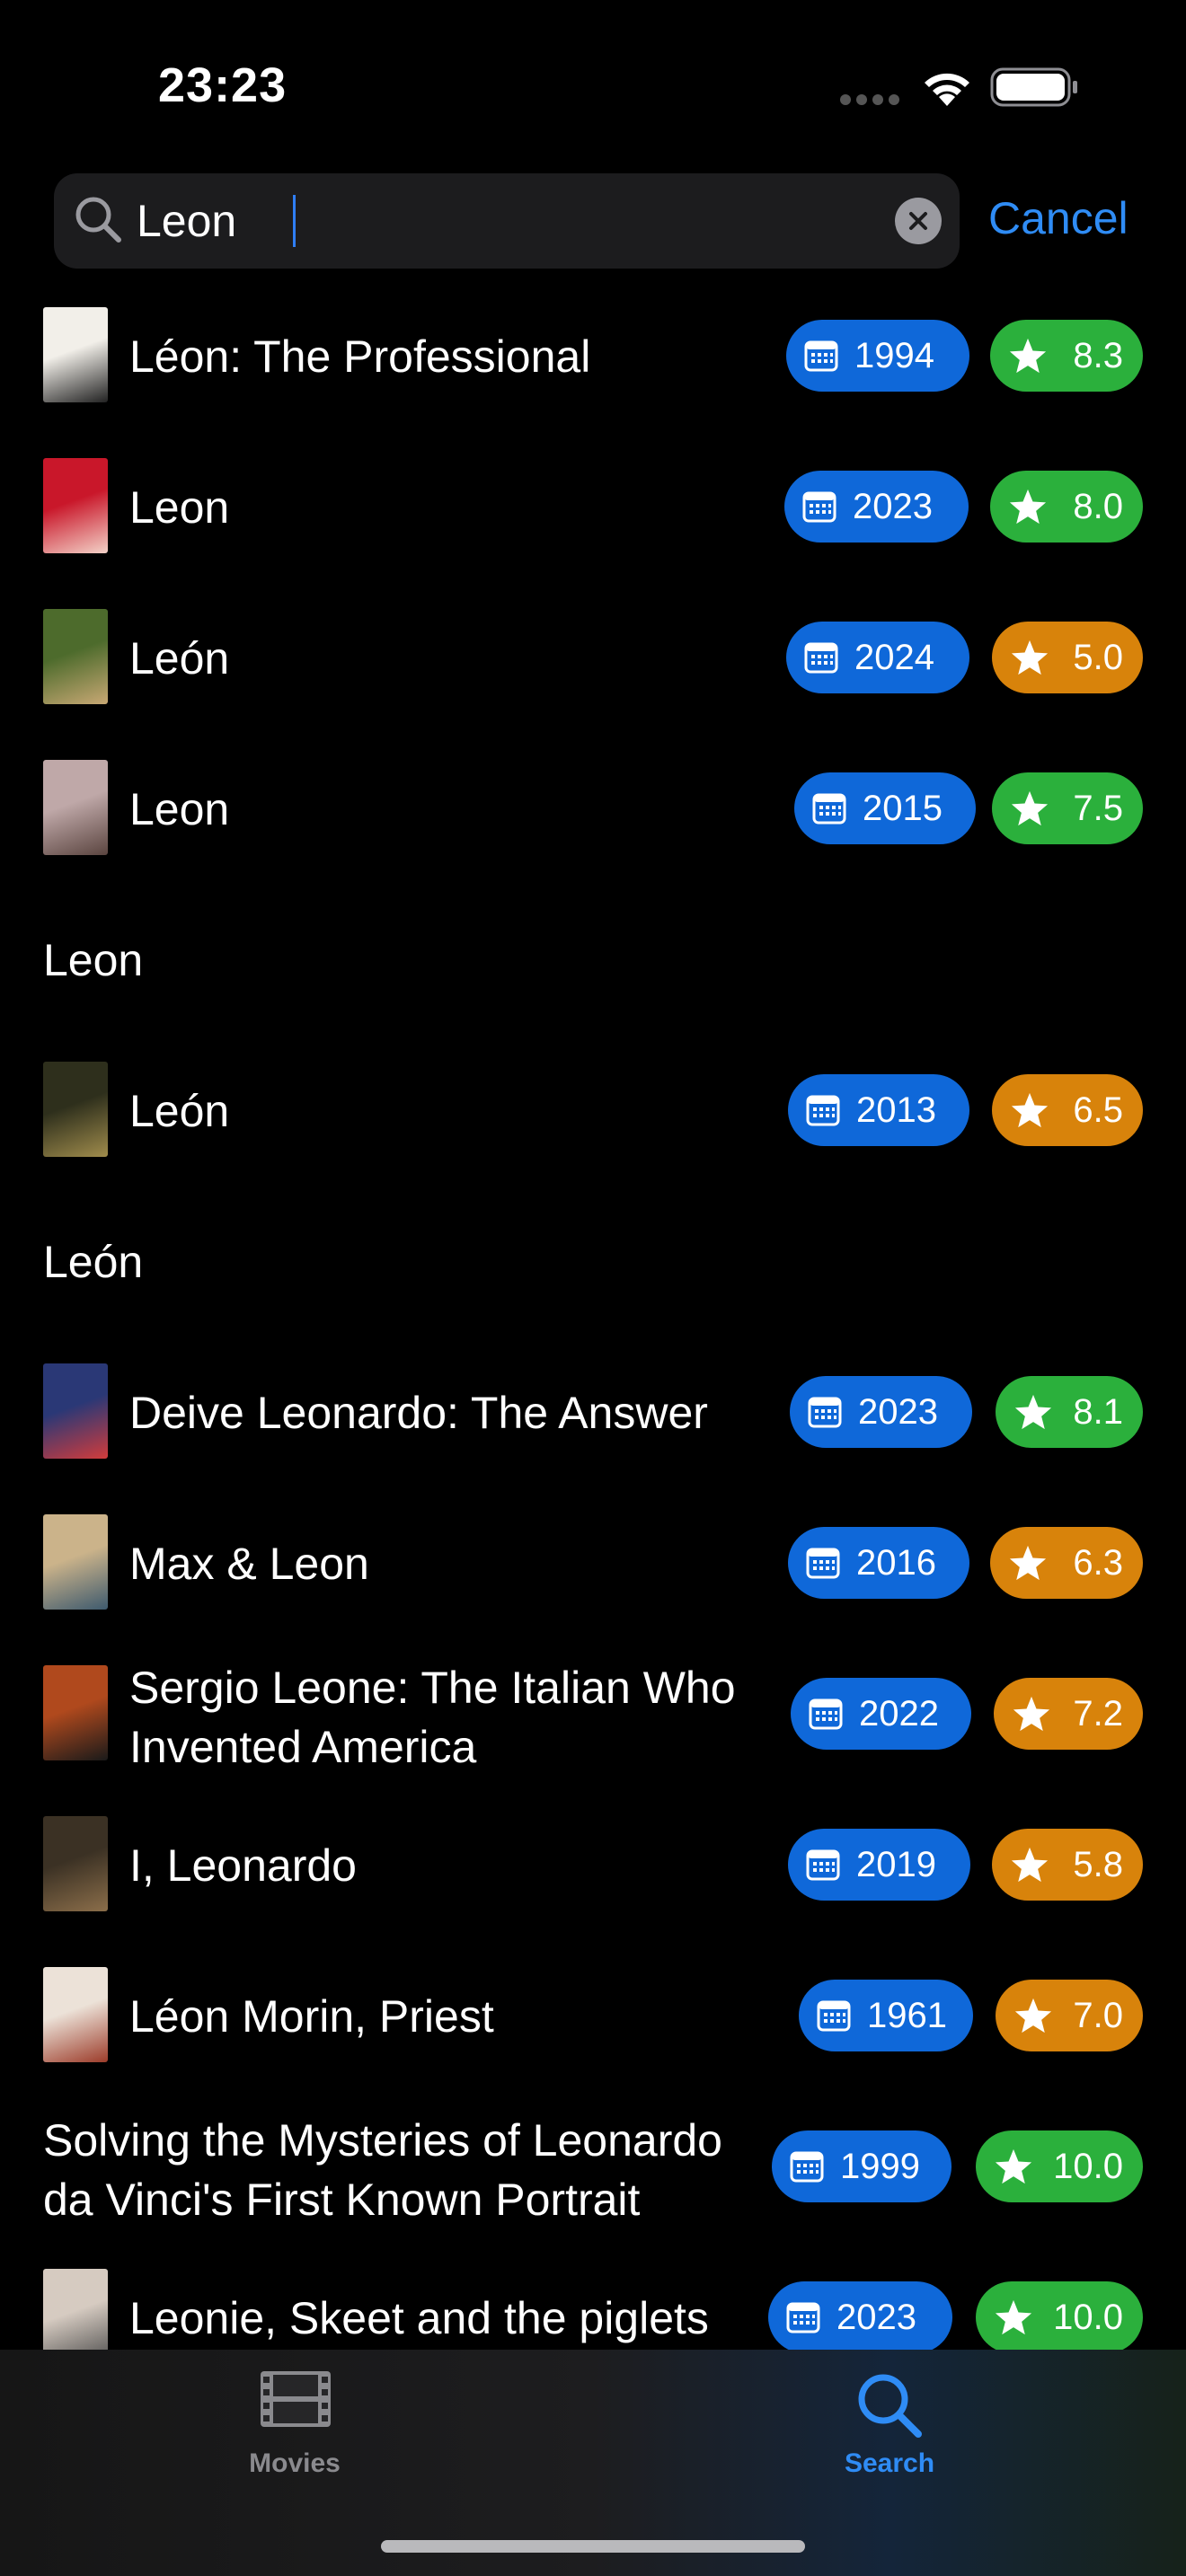 The image size is (1186, 2576). I want to click on rating-badge: 8.3, so click(1066, 356).